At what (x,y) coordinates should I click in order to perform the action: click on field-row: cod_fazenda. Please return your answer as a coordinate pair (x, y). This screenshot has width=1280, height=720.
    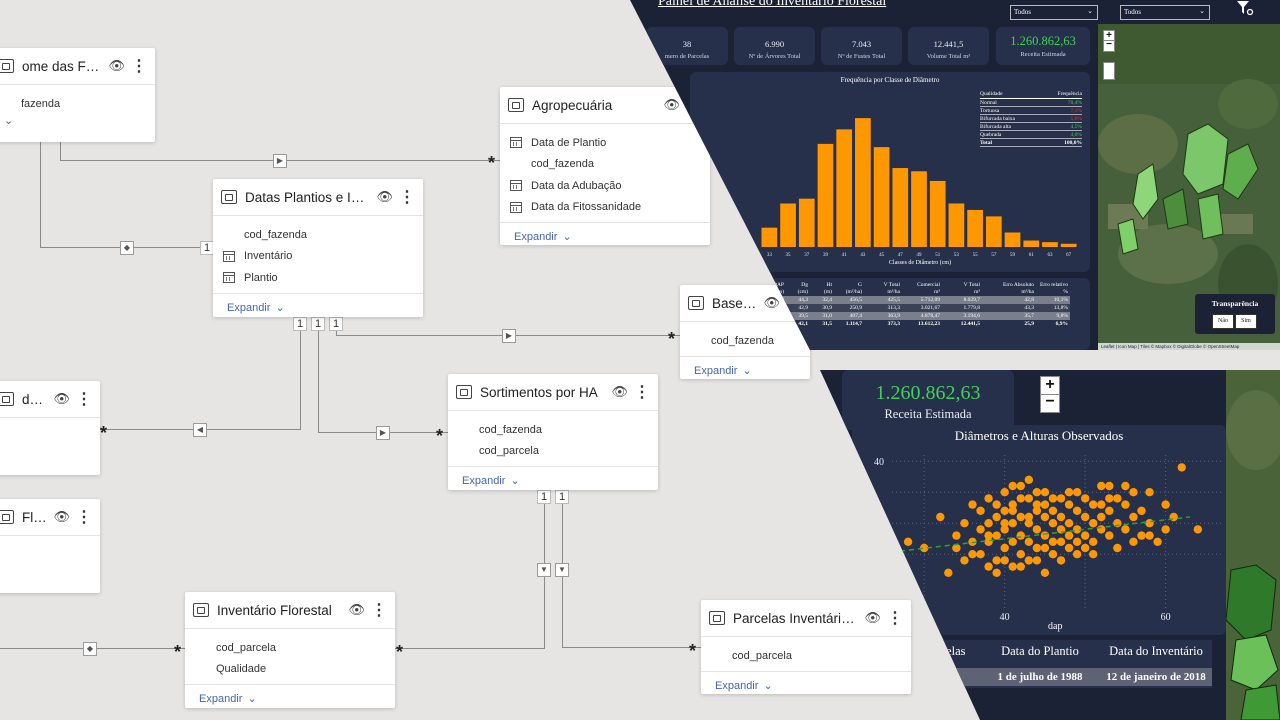
    Looking at the image, I should click on (553, 430).